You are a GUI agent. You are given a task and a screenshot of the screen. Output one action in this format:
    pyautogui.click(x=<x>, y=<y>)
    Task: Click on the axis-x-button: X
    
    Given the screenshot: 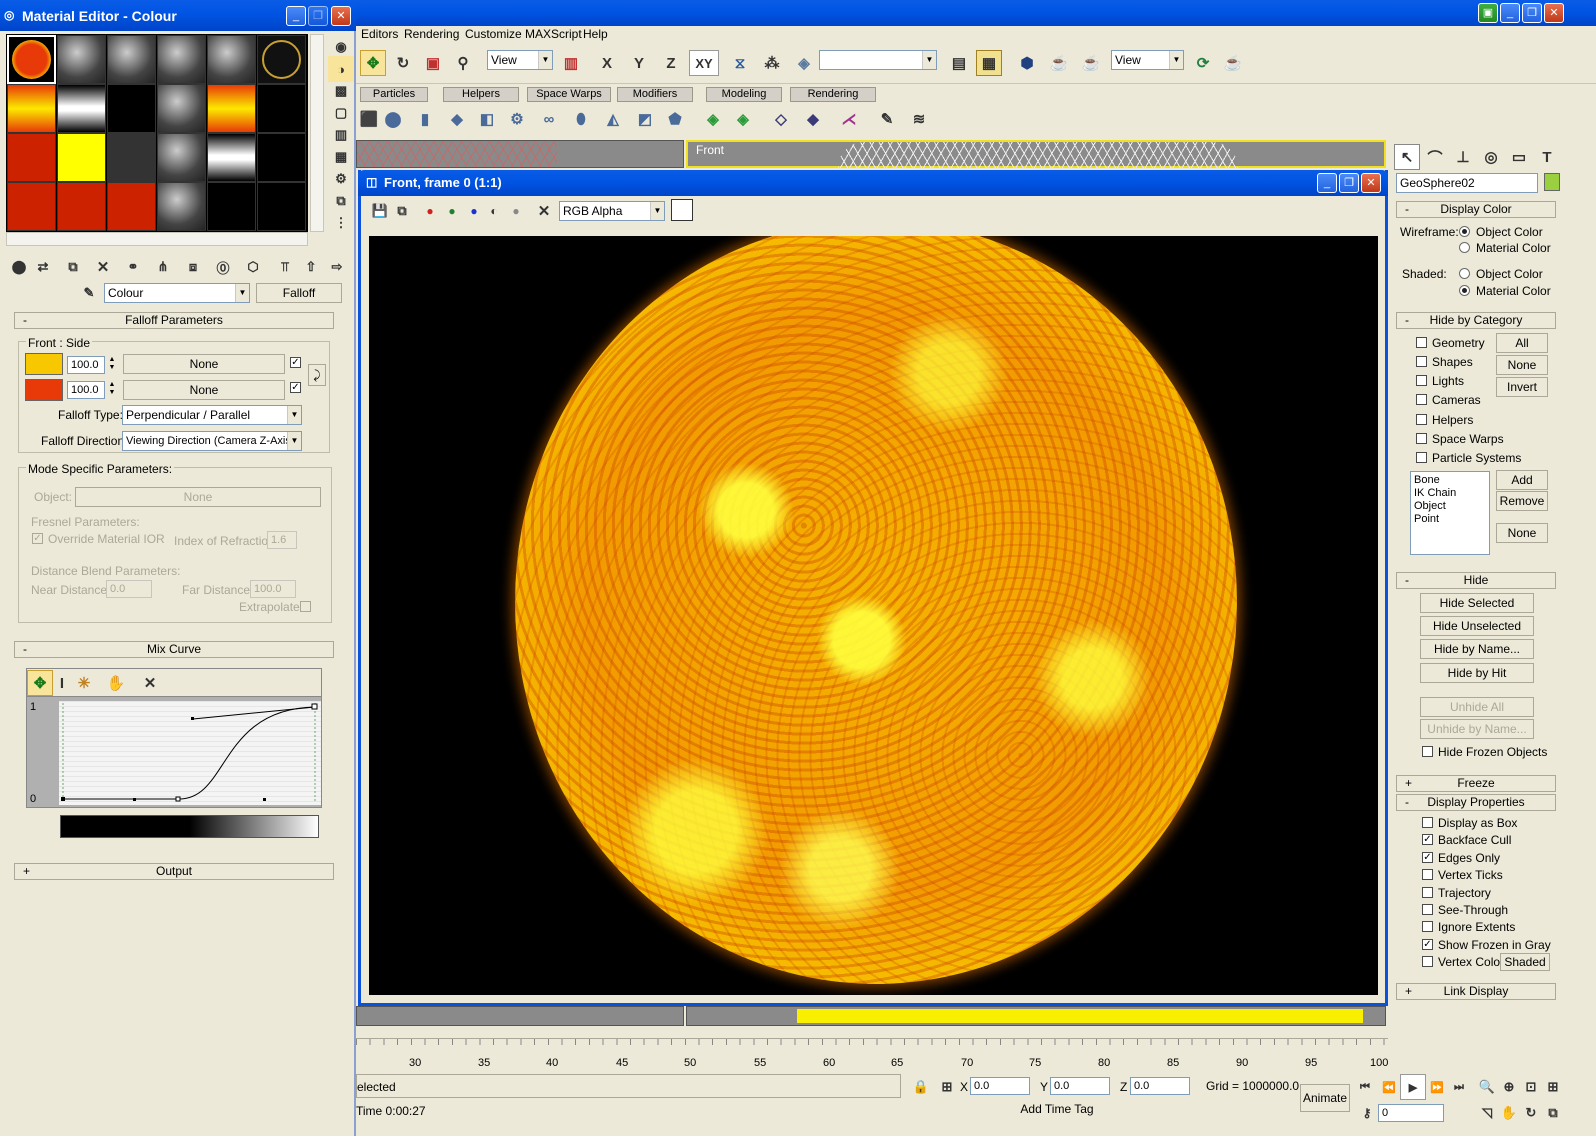 What is the action you would take?
    pyautogui.click(x=607, y=63)
    